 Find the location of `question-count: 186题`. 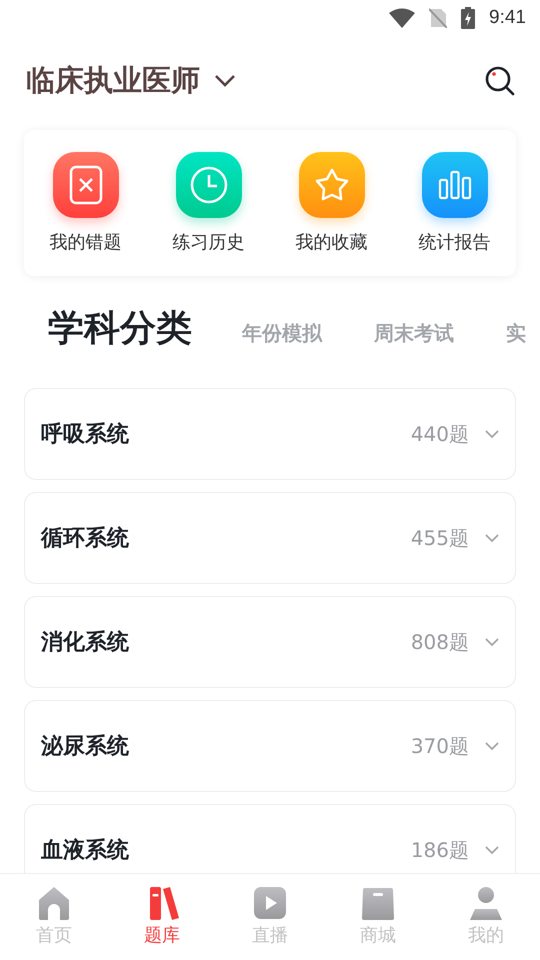

question-count: 186题 is located at coordinates (439, 850).